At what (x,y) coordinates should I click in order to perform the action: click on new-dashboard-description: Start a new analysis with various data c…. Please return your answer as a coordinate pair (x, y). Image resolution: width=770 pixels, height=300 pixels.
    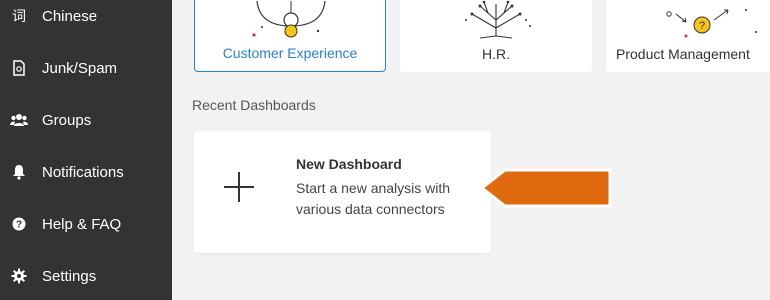
    Looking at the image, I should click on (373, 198).